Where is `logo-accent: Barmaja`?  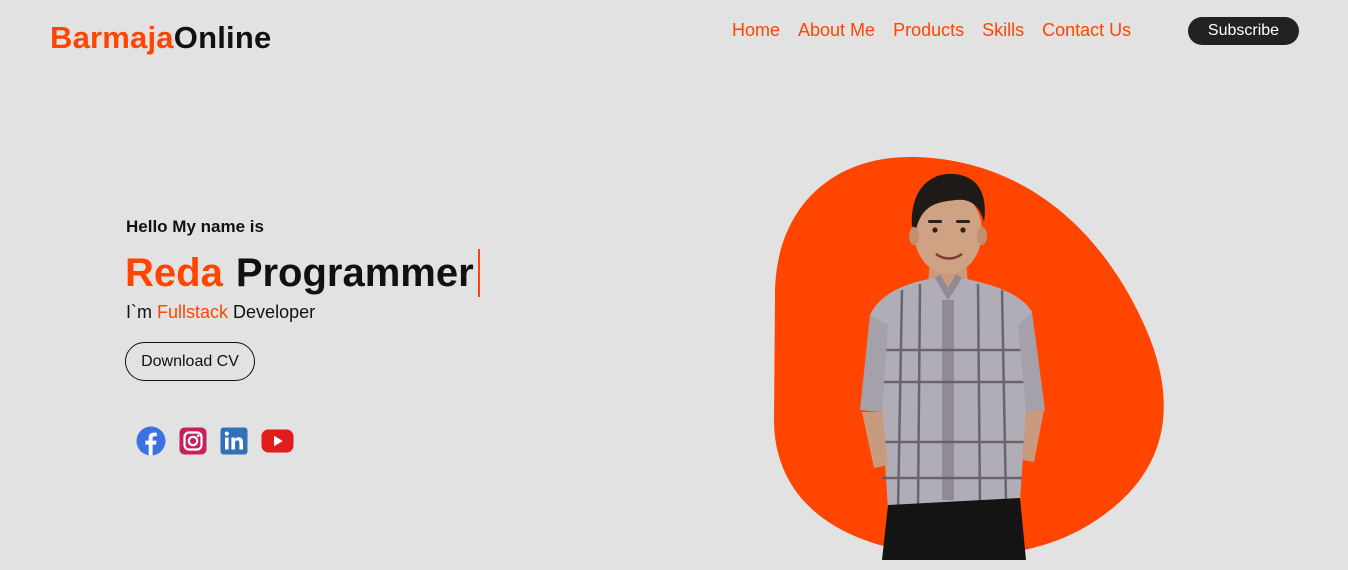 logo-accent: Barmaja is located at coordinates (112, 37).